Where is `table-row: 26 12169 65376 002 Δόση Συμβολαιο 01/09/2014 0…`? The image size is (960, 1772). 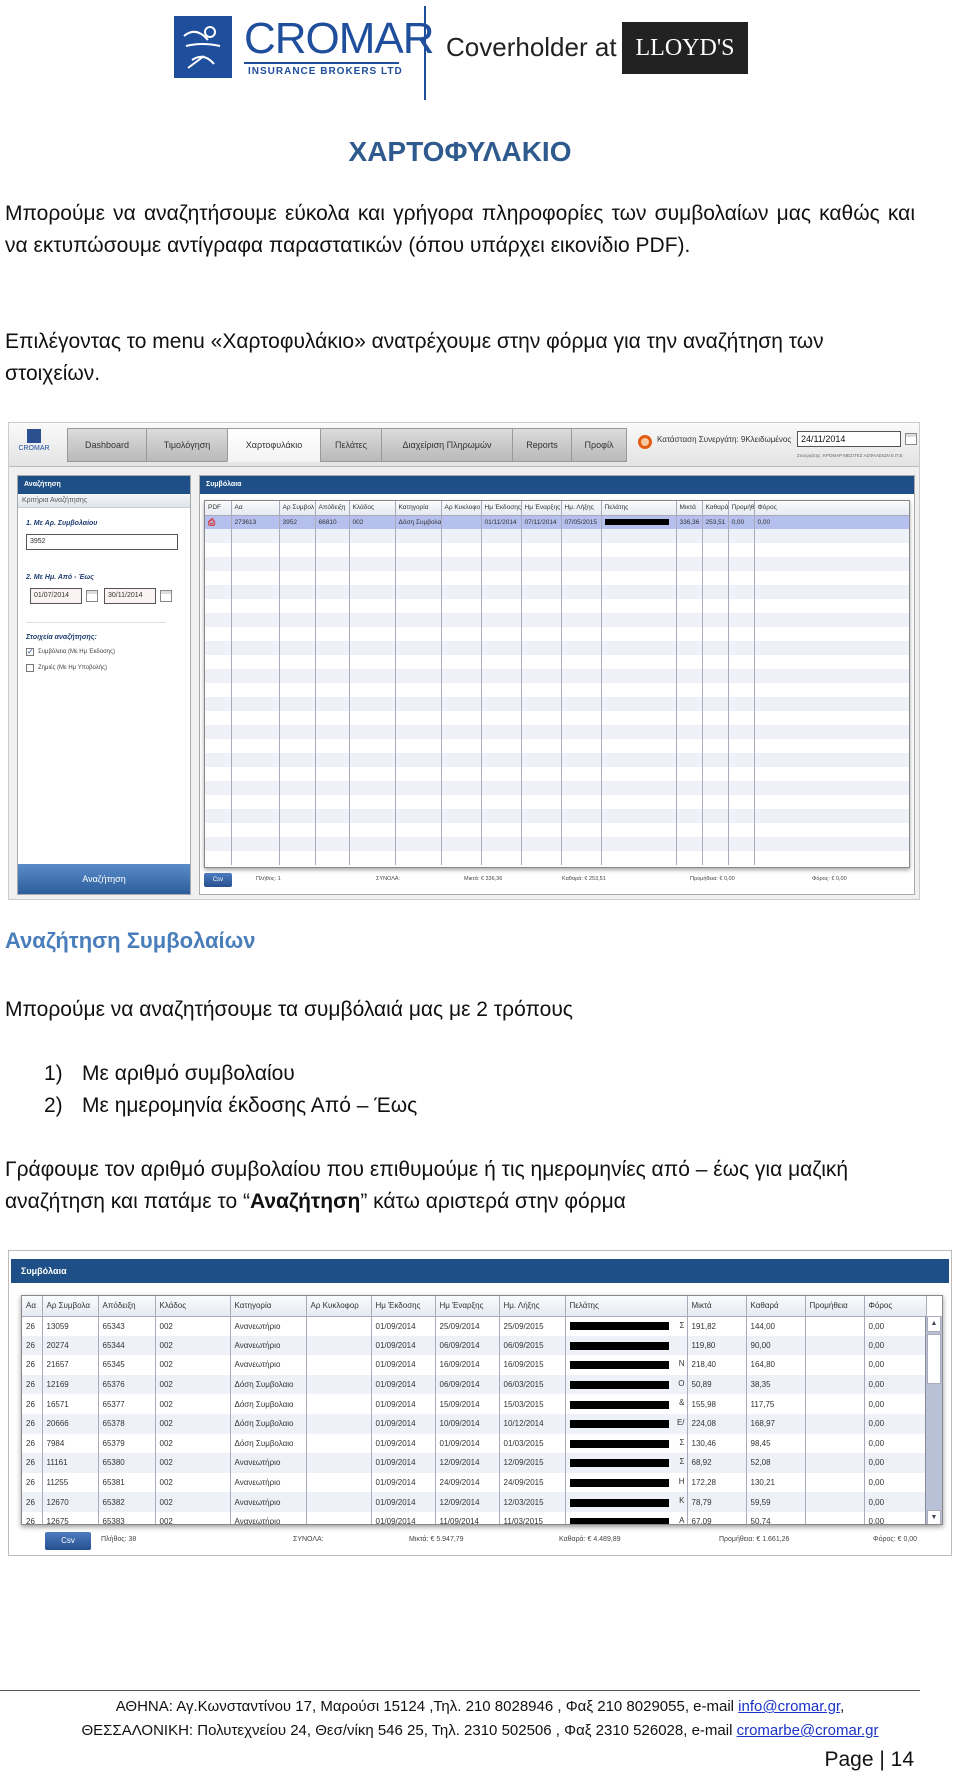 table-row: 26 12169 65376 002 Δόση Συμβολαιο 01/09/2014 0… is located at coordinates (474, 1384).